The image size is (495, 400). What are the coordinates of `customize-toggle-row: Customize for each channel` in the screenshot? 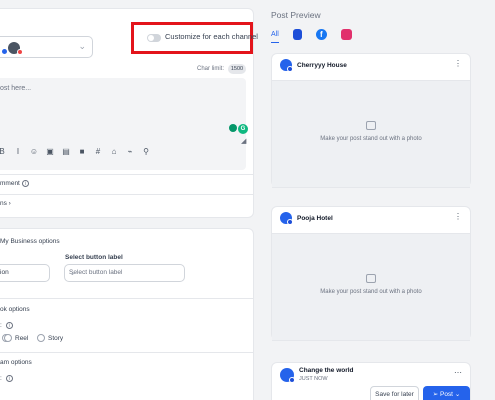 It's located at (194, 38).